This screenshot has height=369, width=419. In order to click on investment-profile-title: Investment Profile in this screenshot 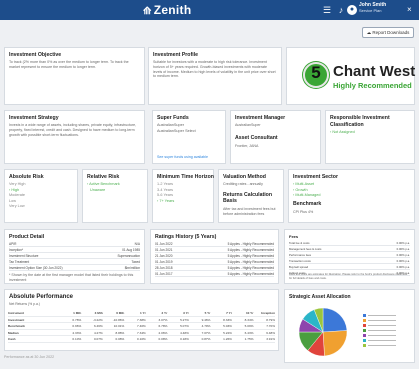, I will do `click(175, 55)`.